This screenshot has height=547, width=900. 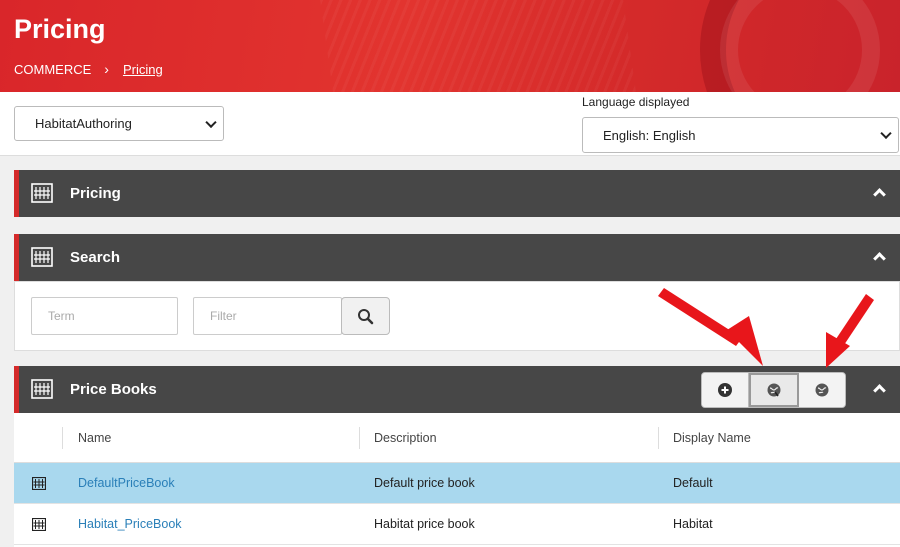 I want to click on magnifier-icon, so click(x=366, y=317).